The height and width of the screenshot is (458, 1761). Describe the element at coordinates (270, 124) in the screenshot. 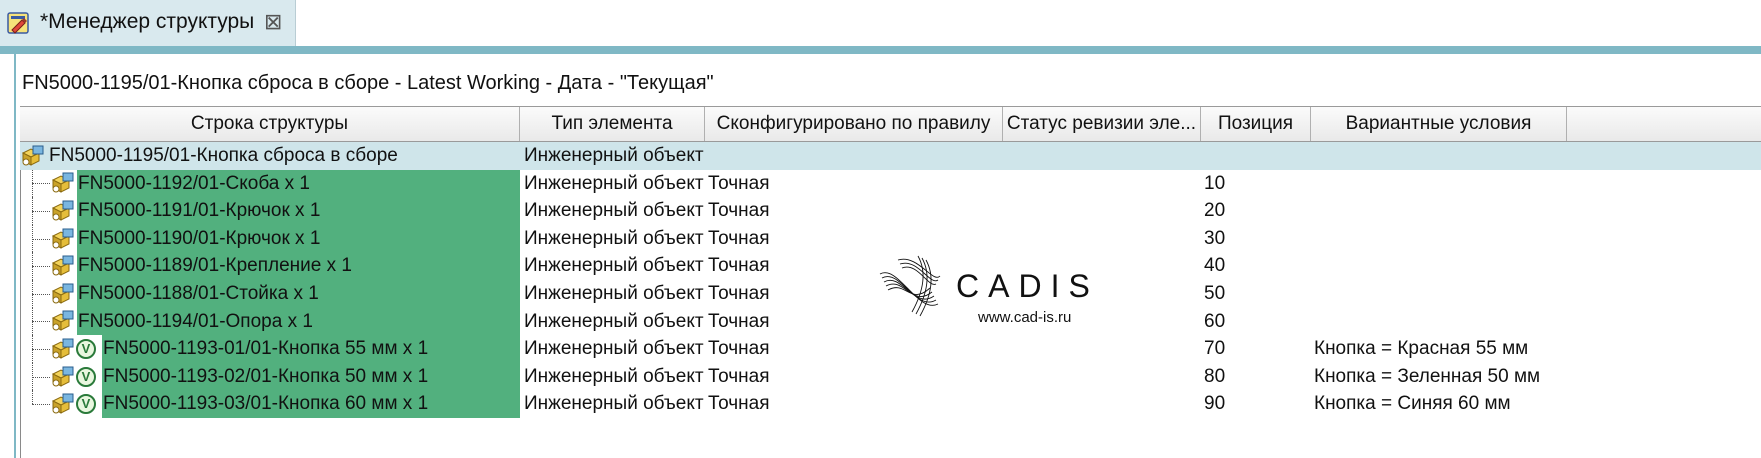

I see `column-header-structure-line: Строка структуры` at that location.